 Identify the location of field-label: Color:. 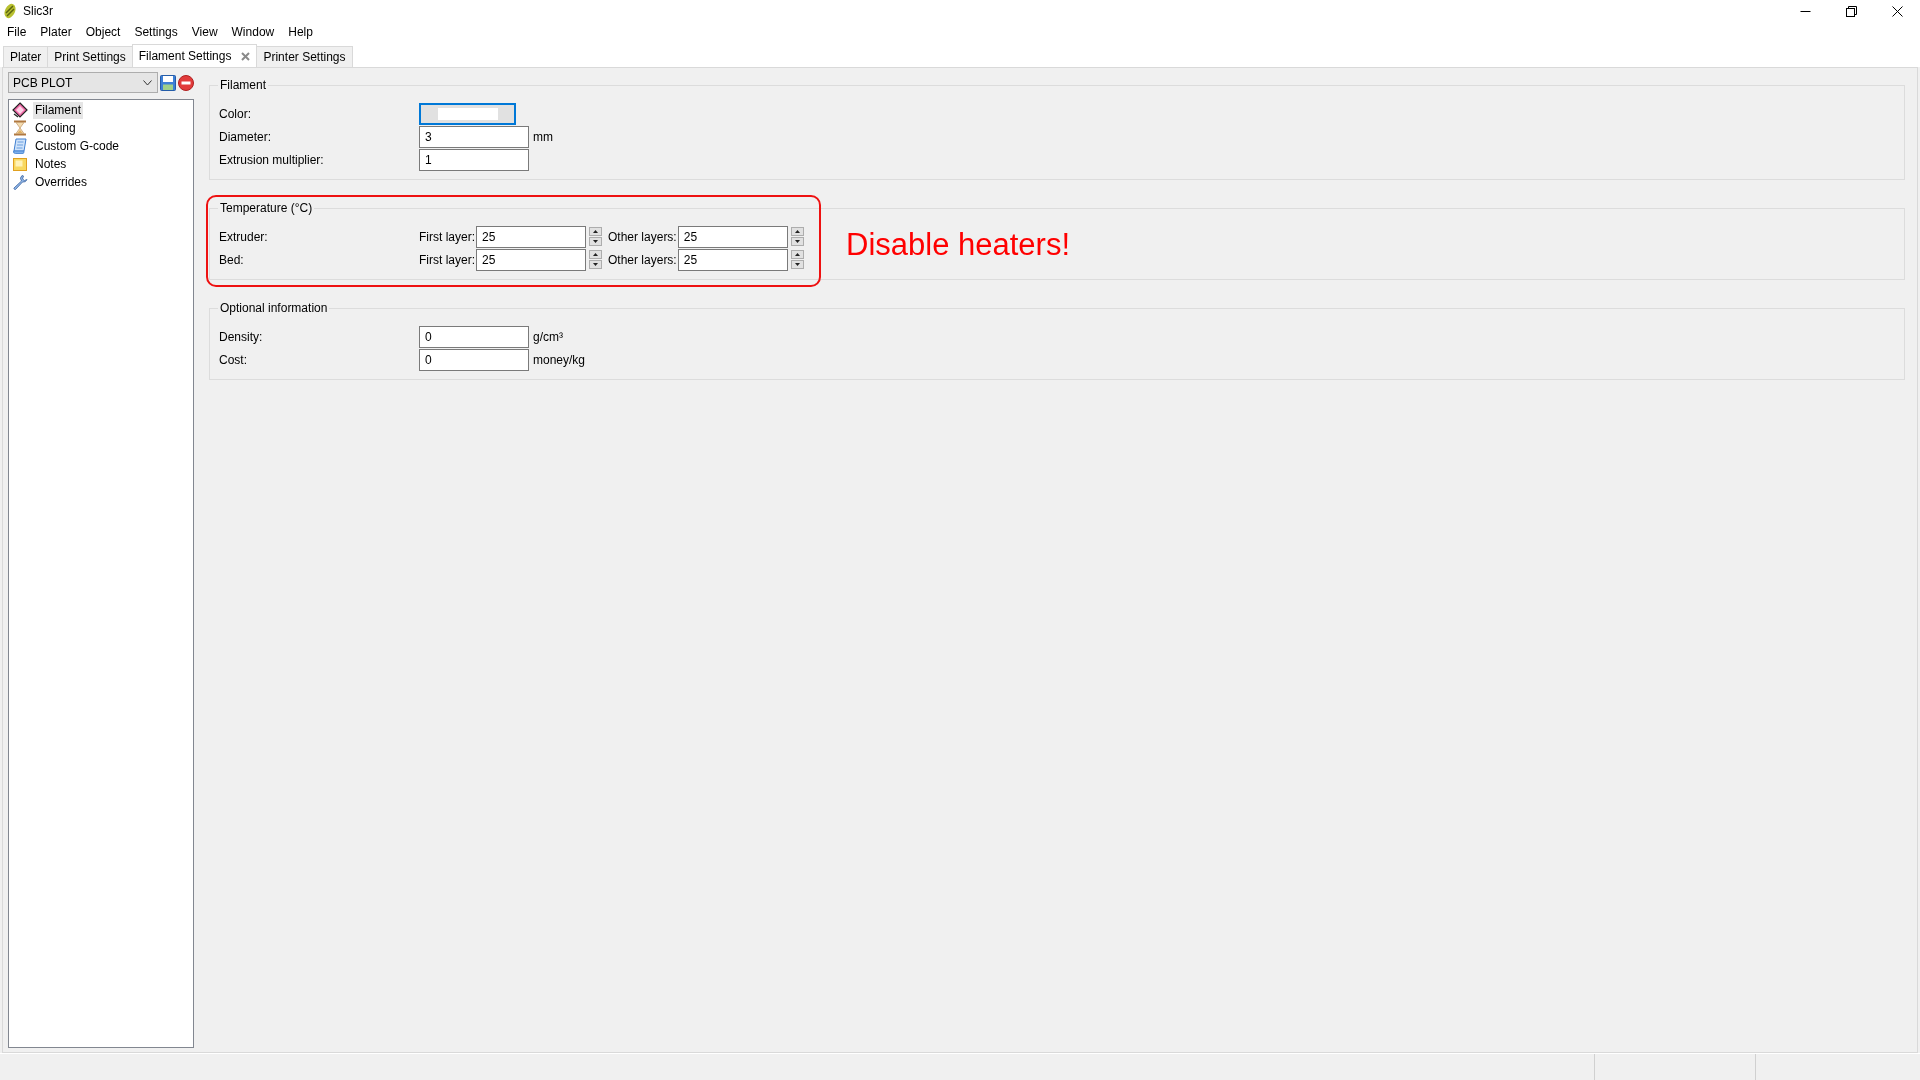
(235, 113).